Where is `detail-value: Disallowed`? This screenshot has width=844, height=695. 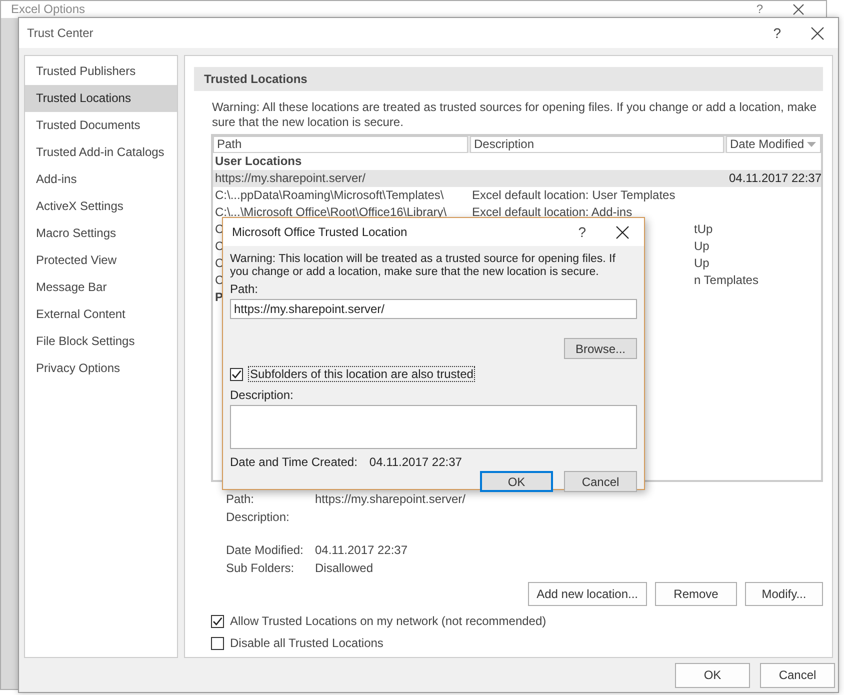 detail-value: Disallowed is located at coordinates (344, 568).